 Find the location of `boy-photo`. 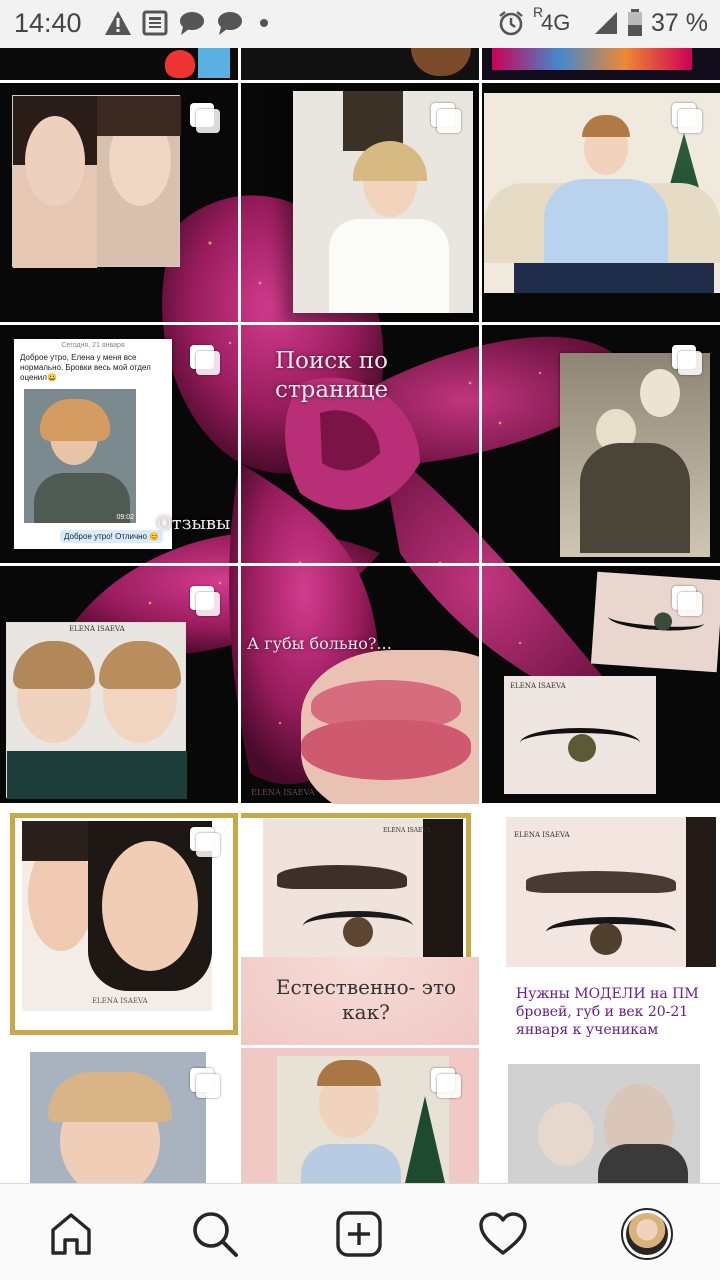

boy-photo is located at coordinates (363, 1119).